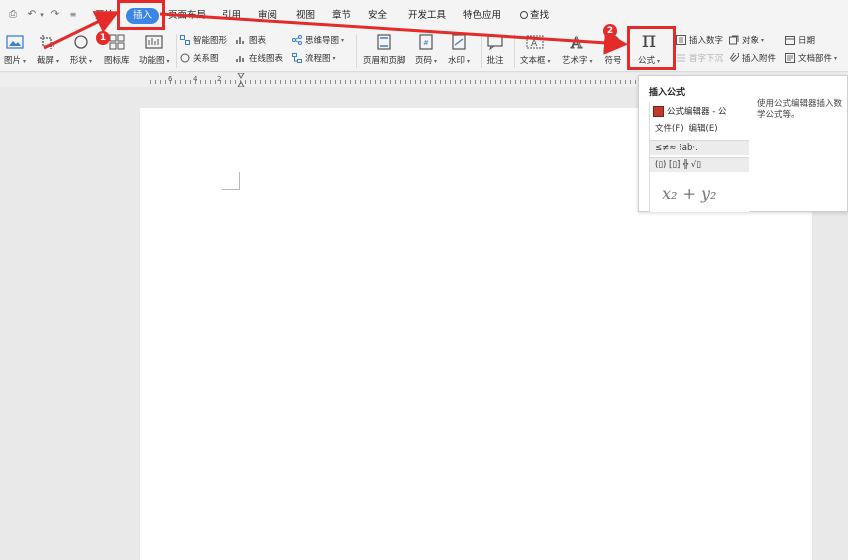 The width and height of the screenshot is (848, 560). Describe the element at coordinates (610, 31) in the screenshot. I see `step-badge-2: 2` at that location.